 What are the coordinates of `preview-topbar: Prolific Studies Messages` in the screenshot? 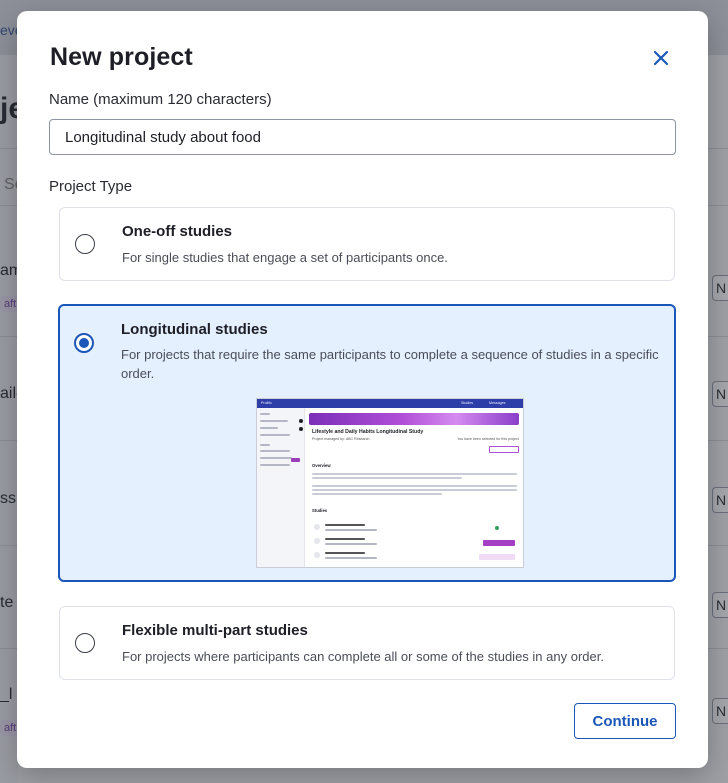 It's located at (390, 403).